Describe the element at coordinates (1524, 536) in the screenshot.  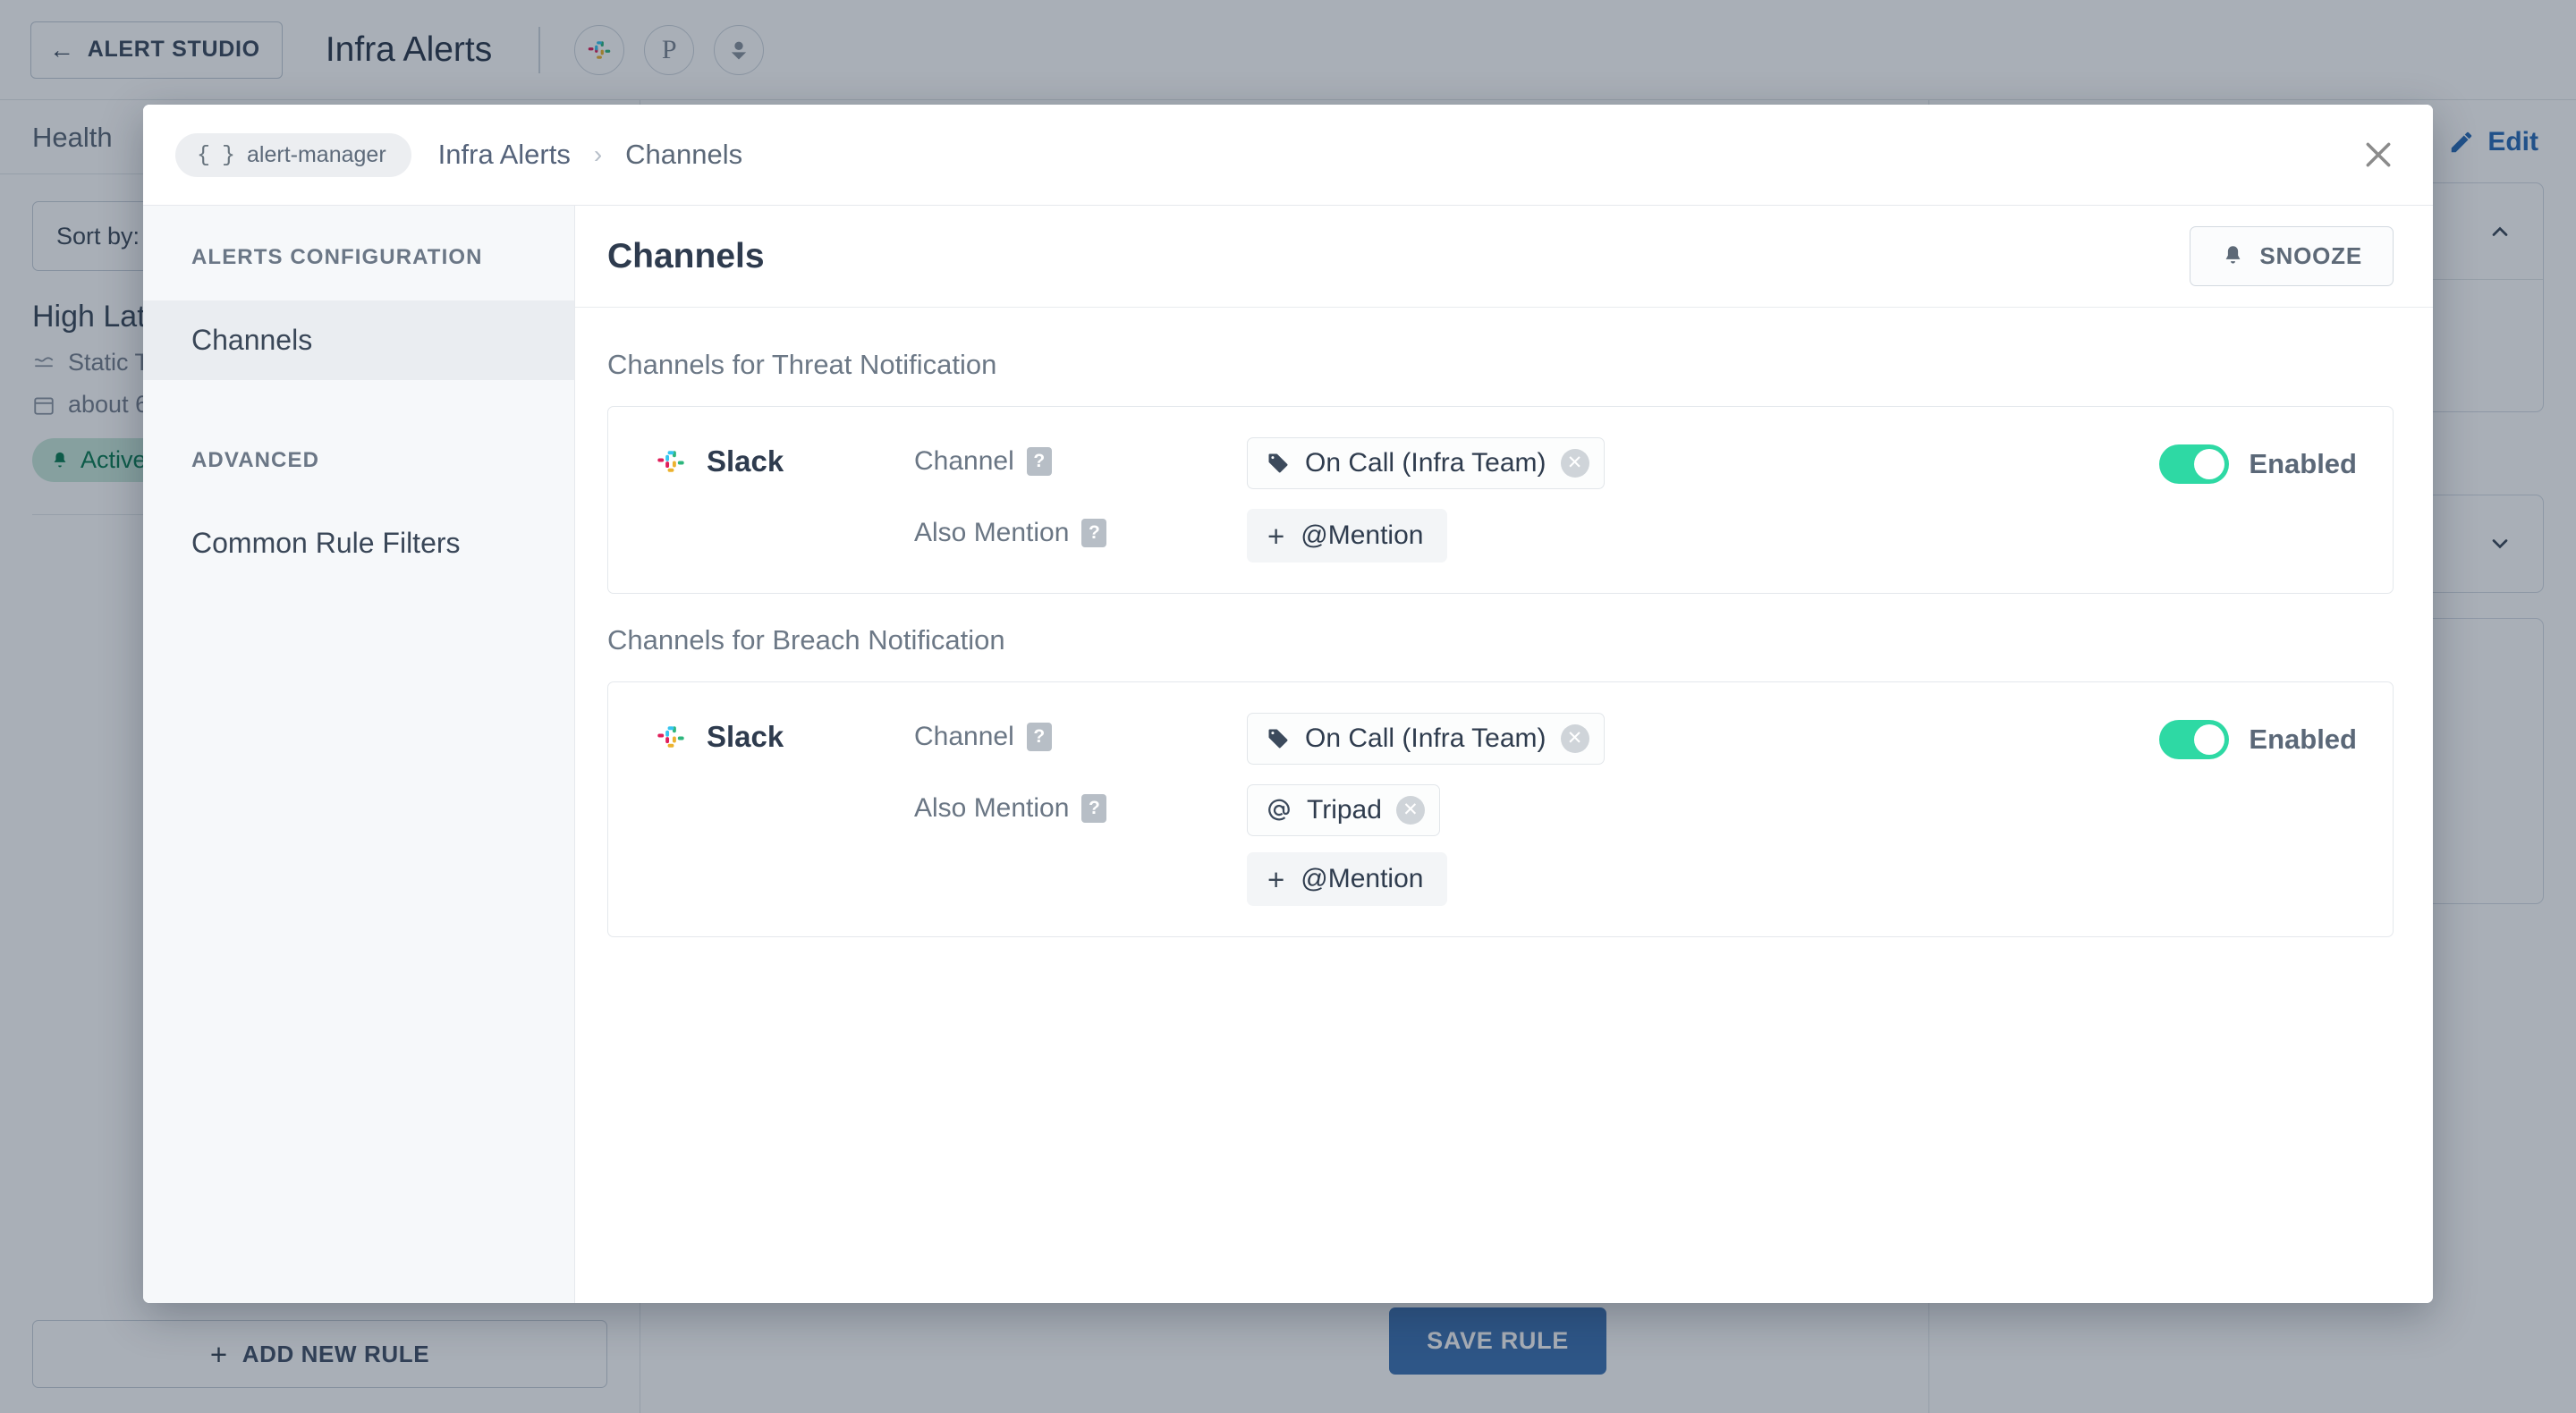
I see `field-row-also-mention: Also Mention ? + @Mention` at that location.